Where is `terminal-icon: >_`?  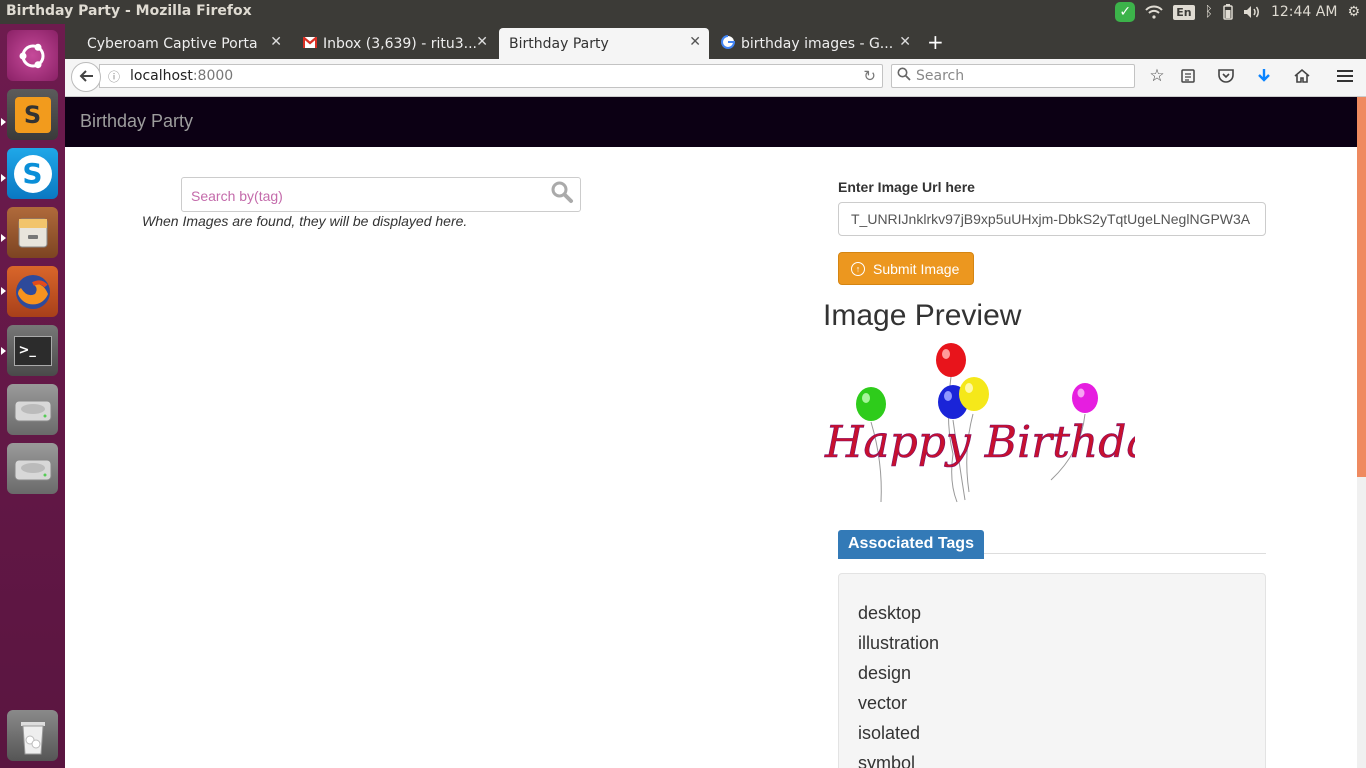 terminal-icon: >_ is located at coordinates (32, 350).